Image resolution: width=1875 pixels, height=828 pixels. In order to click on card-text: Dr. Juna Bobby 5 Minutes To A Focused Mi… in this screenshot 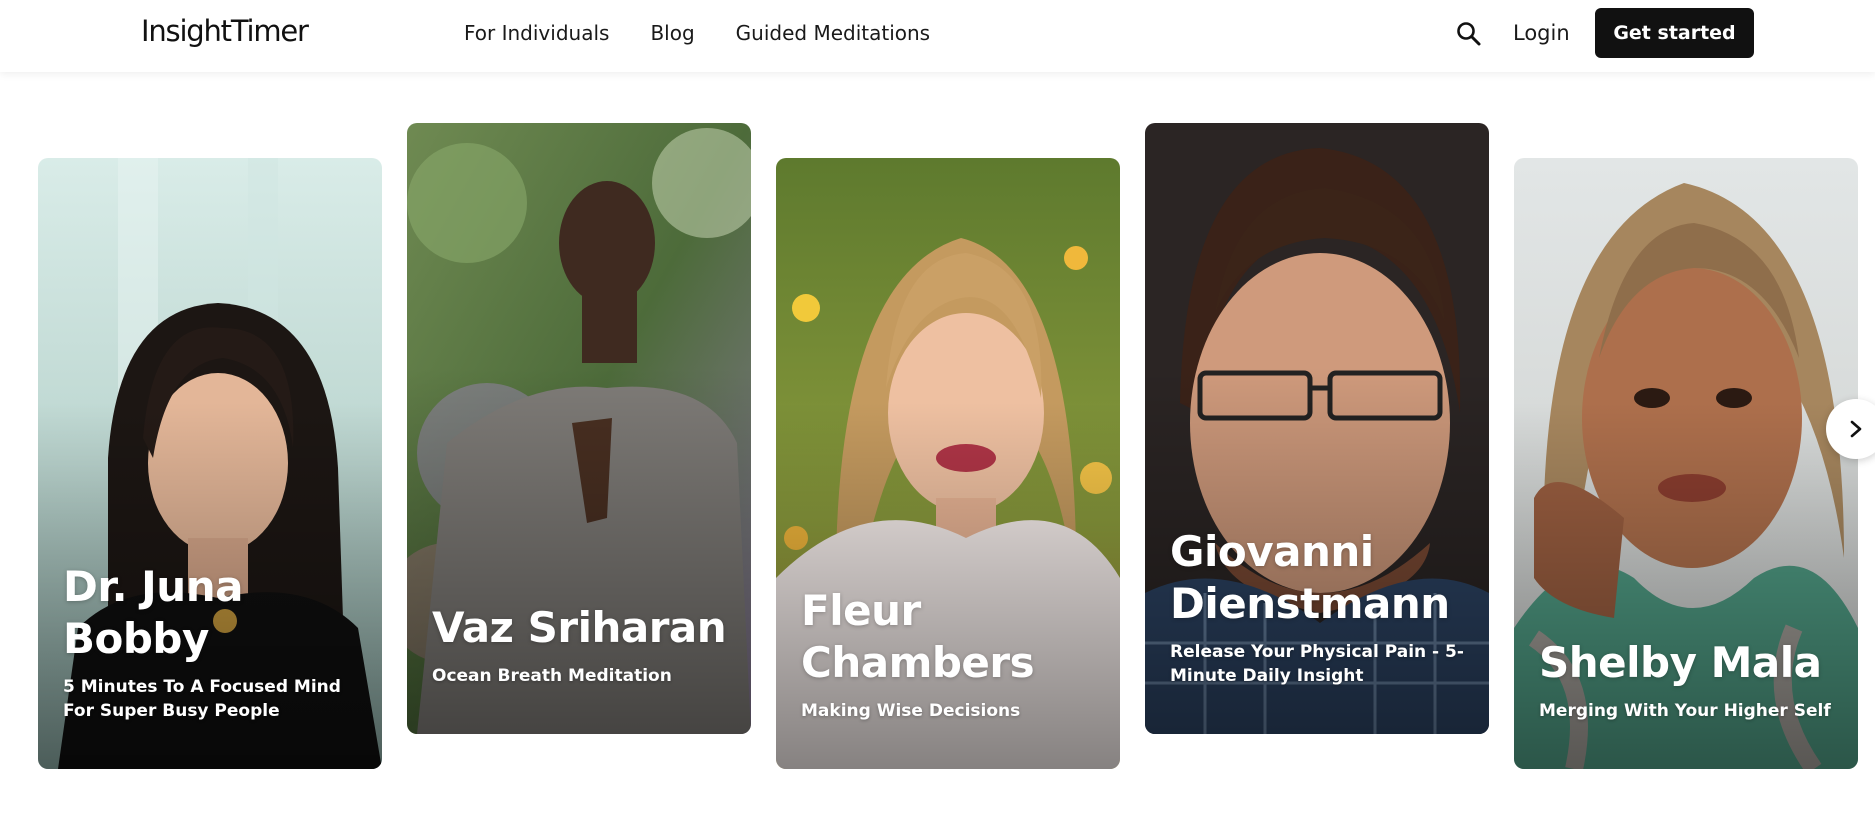, I will do `click(214, 642)`.